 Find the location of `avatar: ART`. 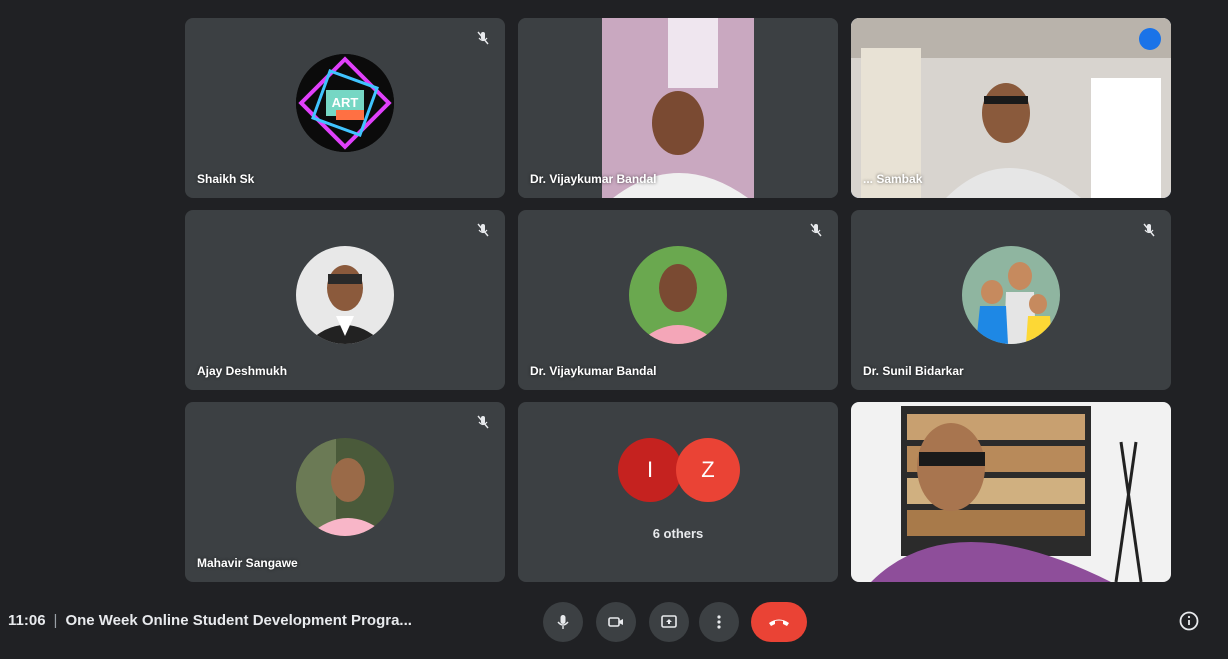

avatar: ART is located at coordinates (345, 103).